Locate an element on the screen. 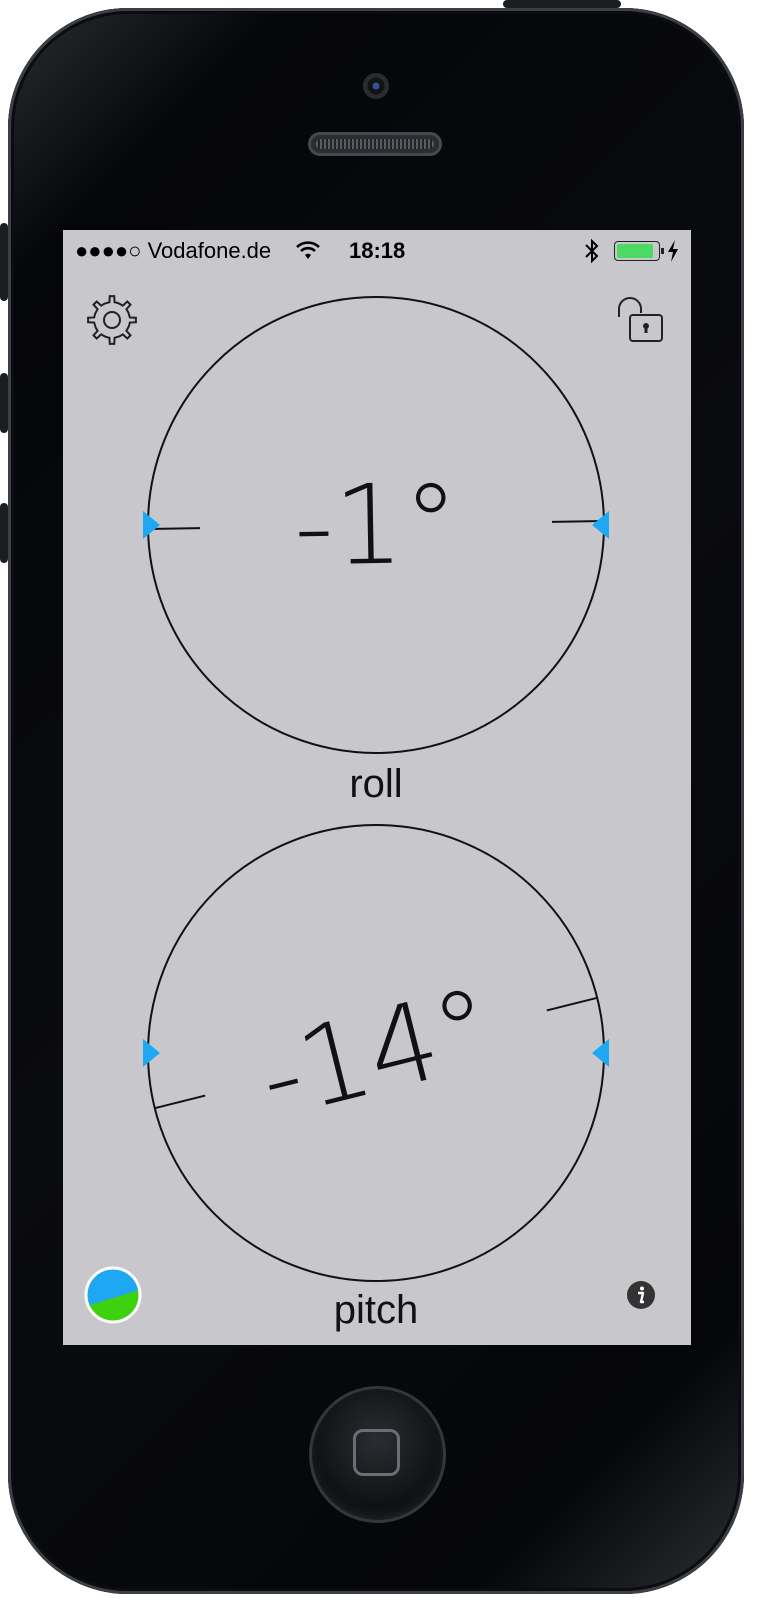 Image resolution: width=763 pixels, height=1602 pixels. carrier-text: ●●●●○ Vodafone.de is located at coordinates (173, 250).